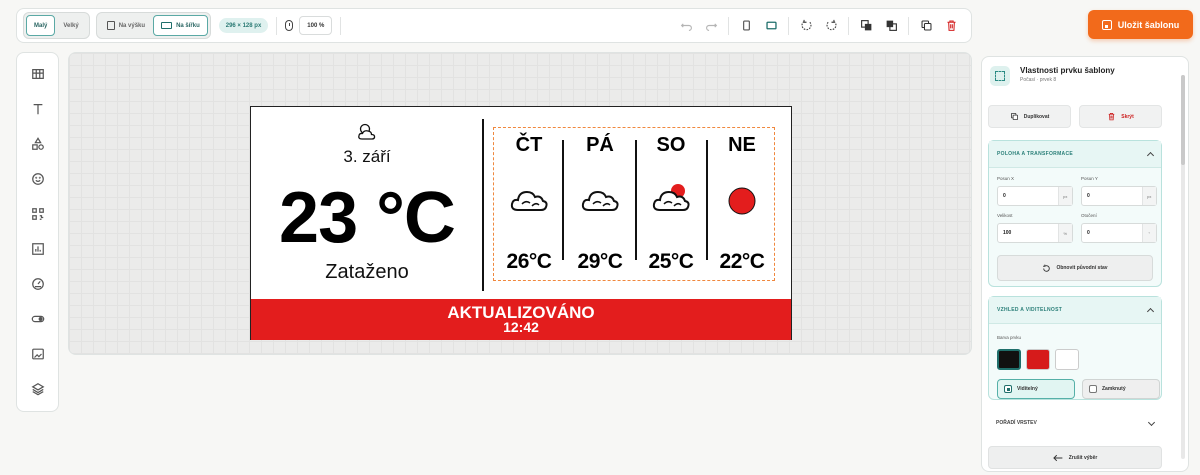  Describe the element at coordinates (1120, 116) in the screenshot. I see `hide-button: Skrýt` at that location.